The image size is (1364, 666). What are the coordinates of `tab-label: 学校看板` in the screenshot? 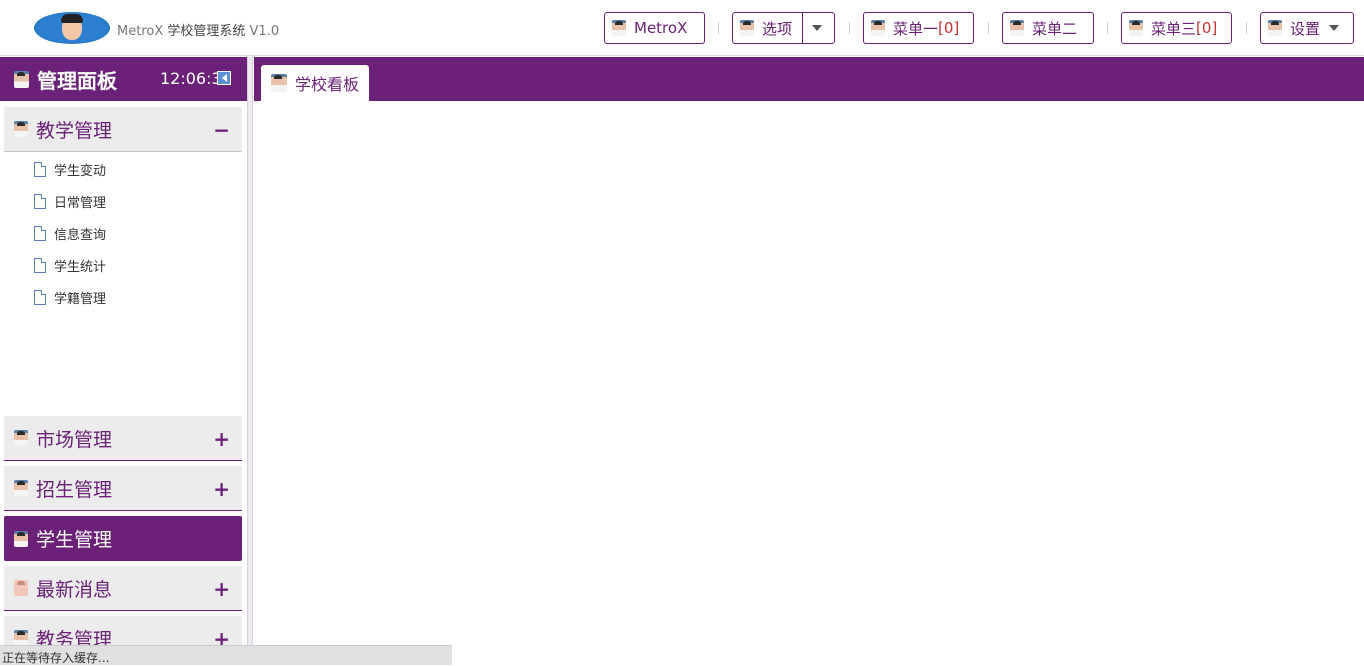 It's located at (327, 84).